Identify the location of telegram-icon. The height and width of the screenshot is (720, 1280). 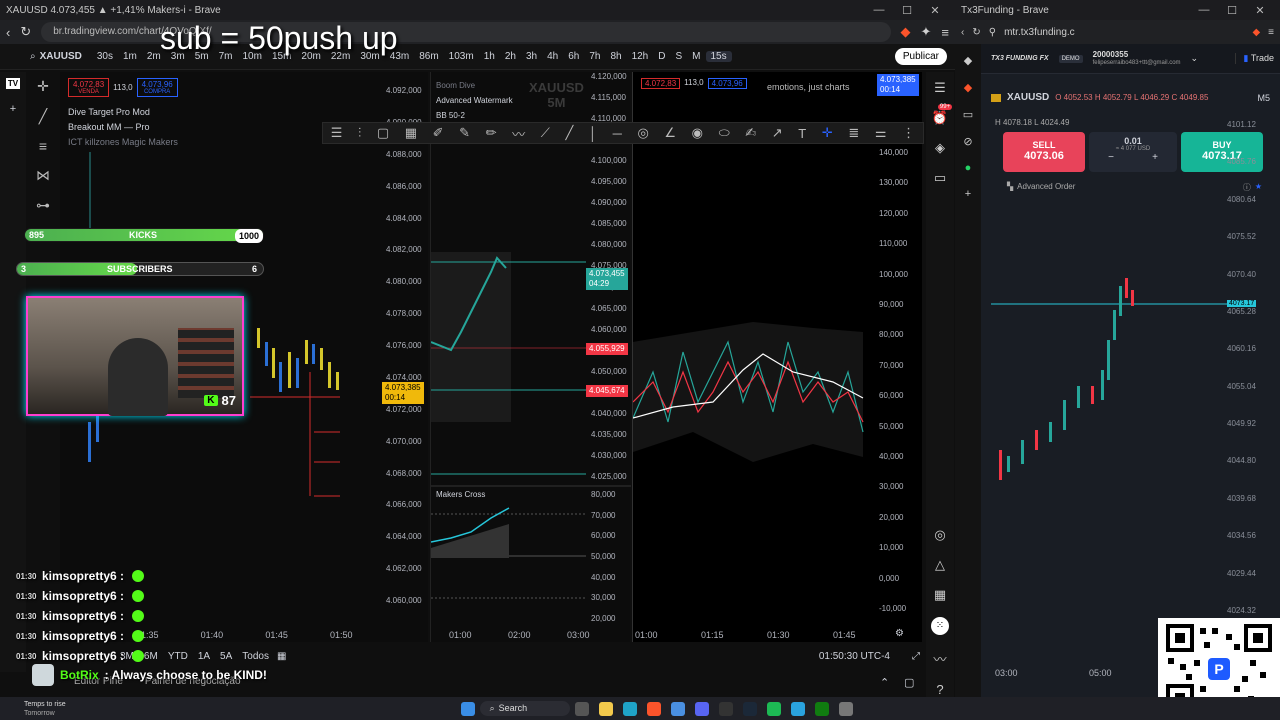
(797, 708).